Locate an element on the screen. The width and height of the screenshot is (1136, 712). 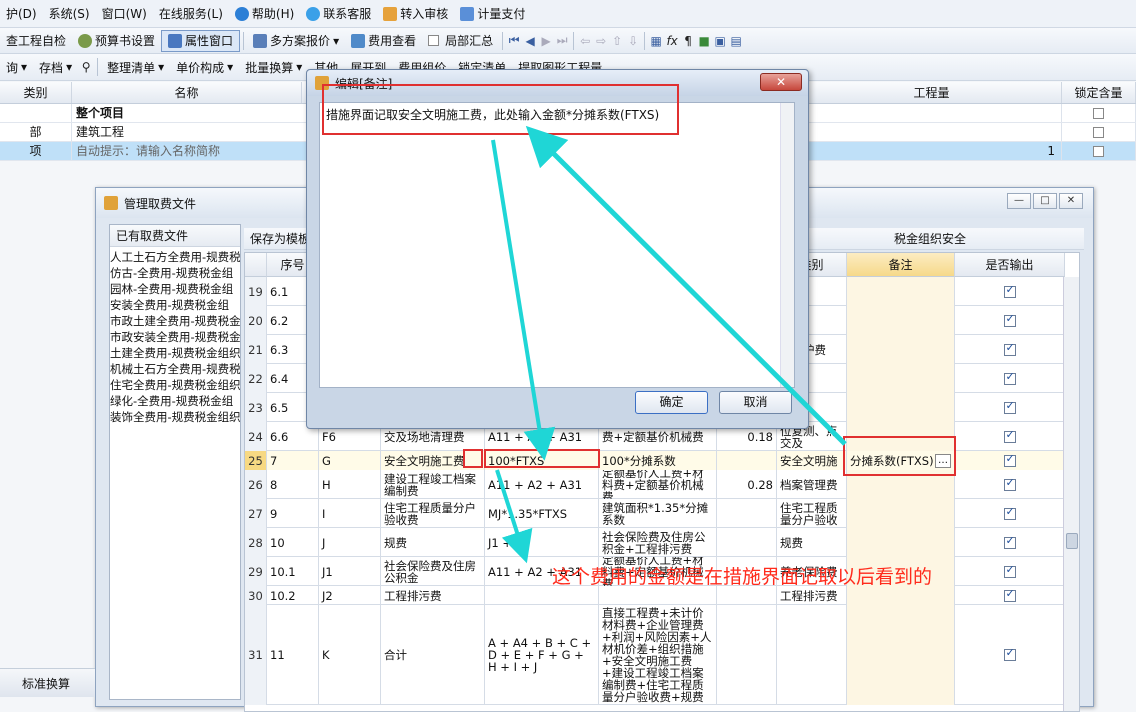
partial-summary-button: 局部汇总 is located at coordinates (460, 41).